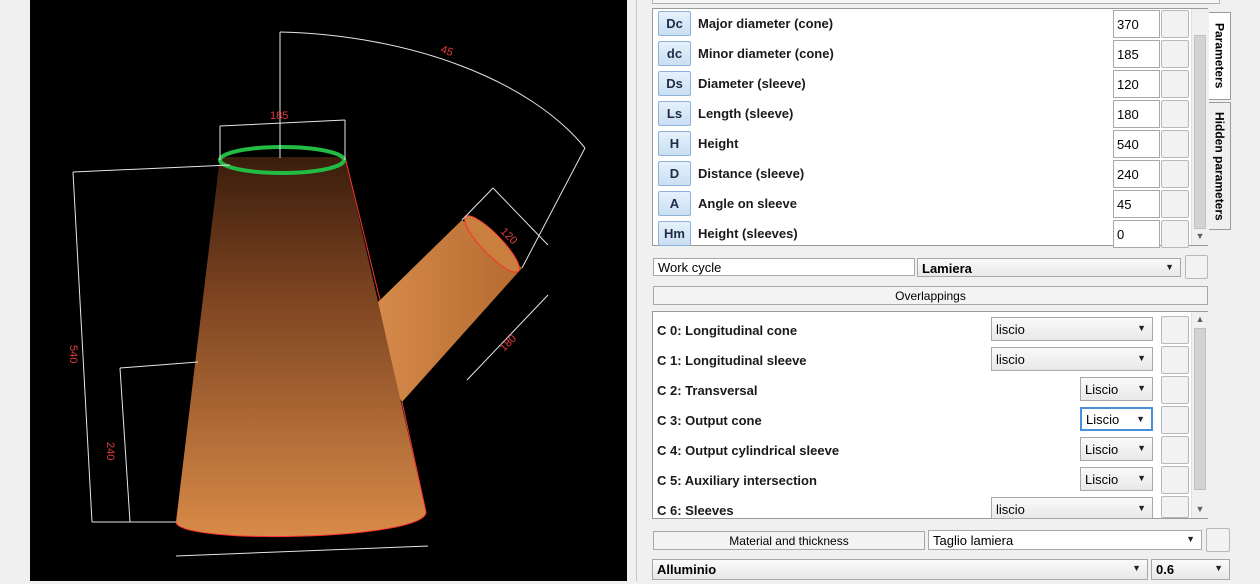  What do you see at coordinates (674, 23) in the screenshot?
I see `param-code-button: Dc` at bounding box center [674, 23].